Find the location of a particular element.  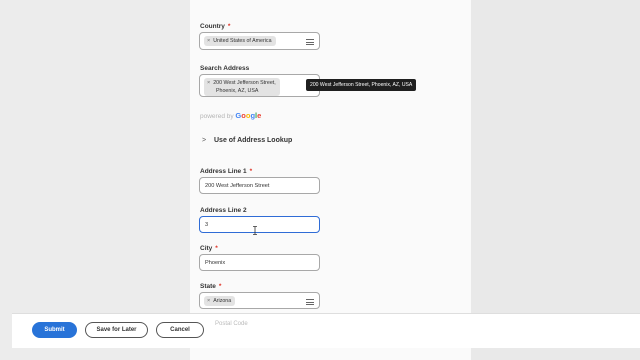

cancel-button: Cancel is located at coordinates (180, 330).